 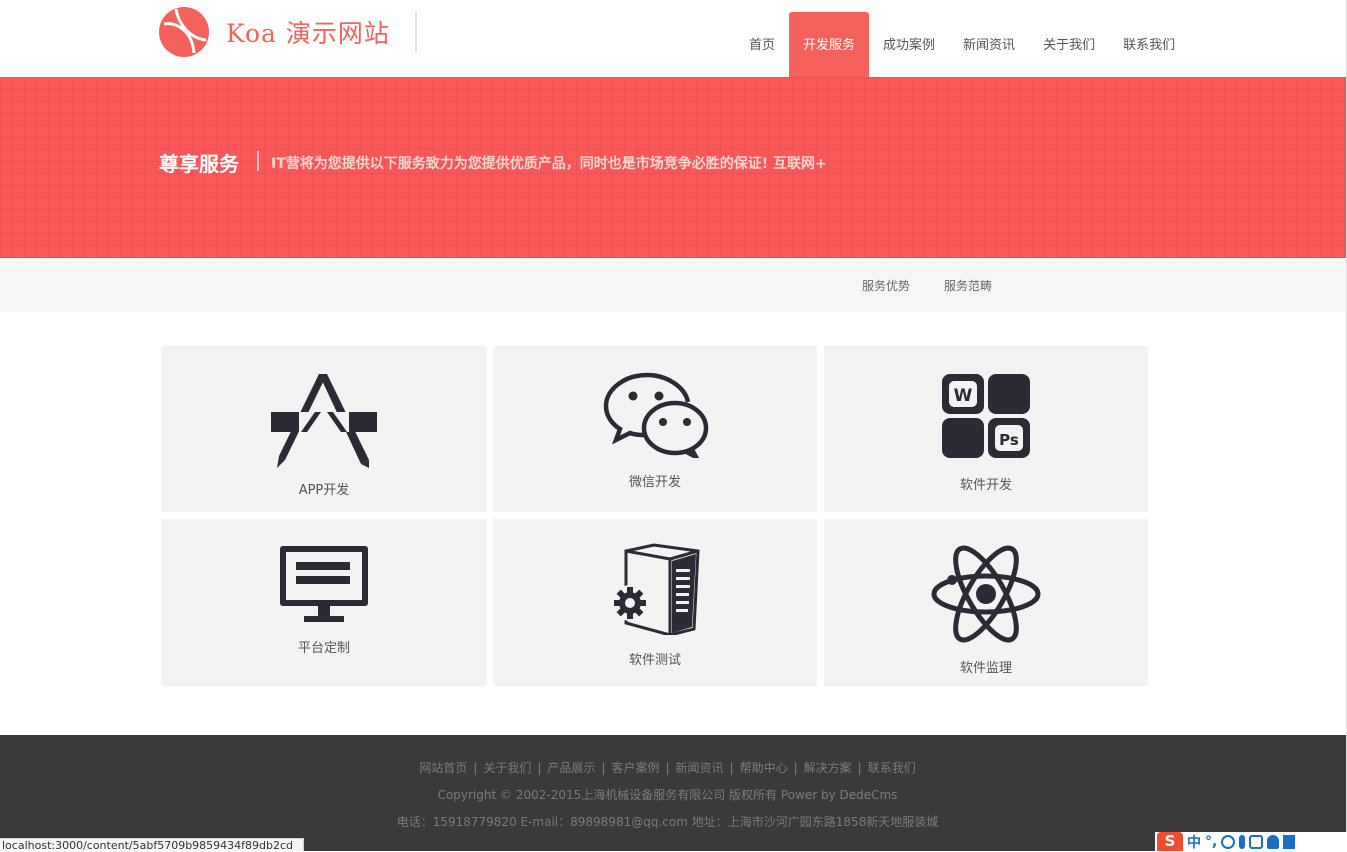 What do you see at coordinates (673, 38) in the screenshot?
I see `site-header: Koa 演示网站 首页 开发服务 成功案例 新闻资讯 关于我们 联系我们` at bounding box center [673, 38].